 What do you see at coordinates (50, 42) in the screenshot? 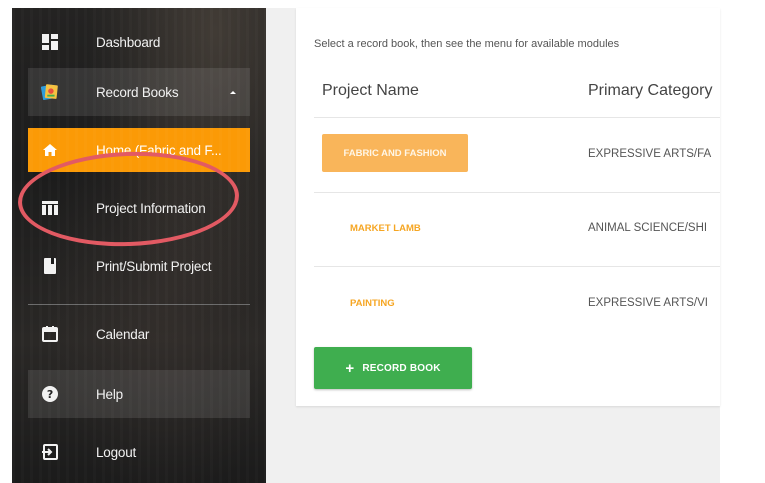
I see `dashboard-icon` at bounding box center [50, 42].